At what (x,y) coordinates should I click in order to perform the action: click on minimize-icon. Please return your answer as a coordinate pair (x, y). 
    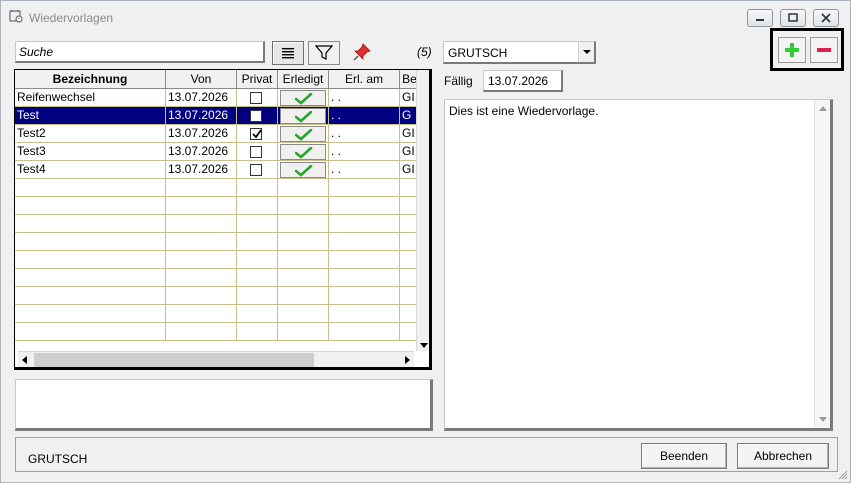
    Looking at the image, I should click on (760, 20).